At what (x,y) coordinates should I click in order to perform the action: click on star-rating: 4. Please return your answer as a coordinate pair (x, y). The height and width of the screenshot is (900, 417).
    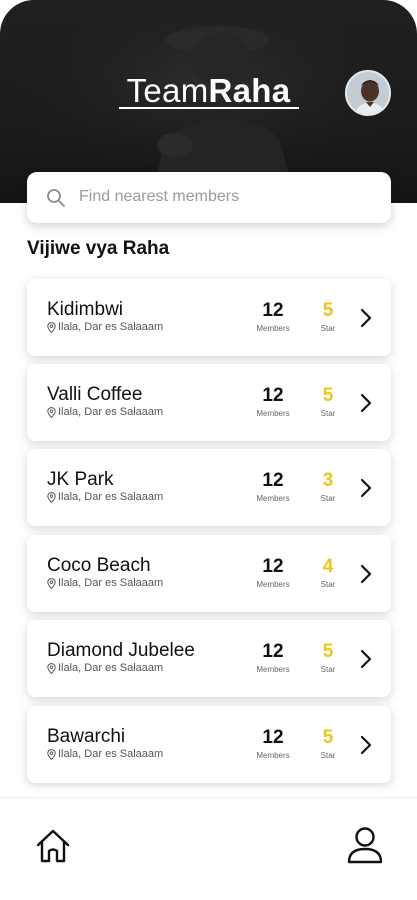
    Looking at the image, I should click on (328, 566).